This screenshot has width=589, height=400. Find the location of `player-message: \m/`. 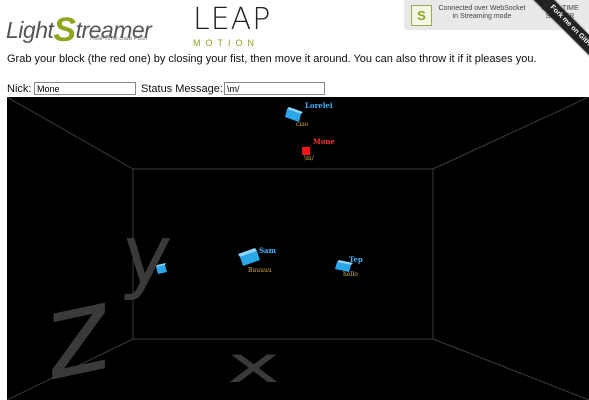

player-message: \m/ is located at coordinates (309, 158).